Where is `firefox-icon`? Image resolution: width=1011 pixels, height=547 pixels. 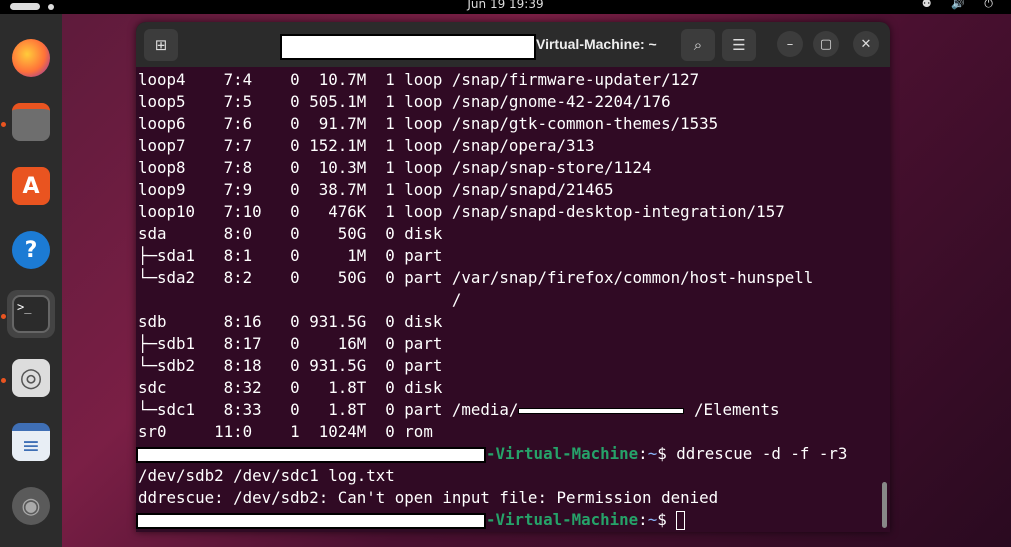 firefox-icon is located at coordinates (31, 58).